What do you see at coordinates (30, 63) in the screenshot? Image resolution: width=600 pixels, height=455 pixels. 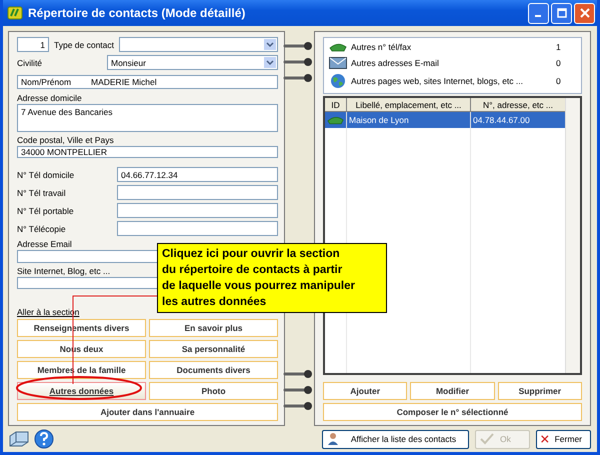 I see `field-label: Civilité` at bounding box center [30, 63].